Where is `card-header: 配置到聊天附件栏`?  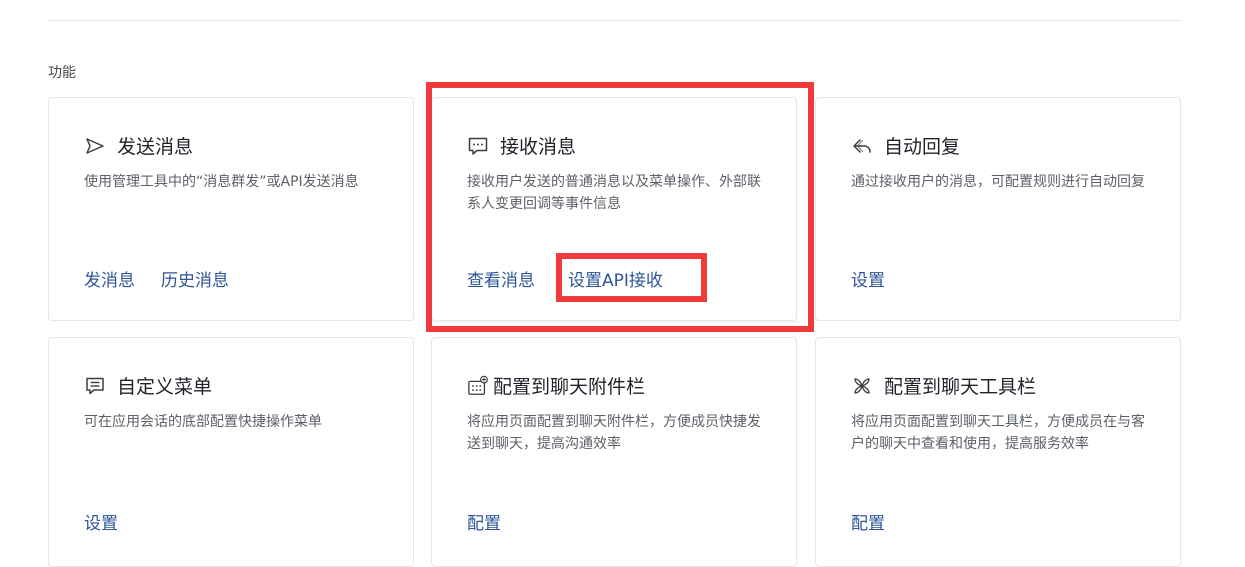
card-header: 配置到聊天附件栏 is located at coordinates (556, 385).